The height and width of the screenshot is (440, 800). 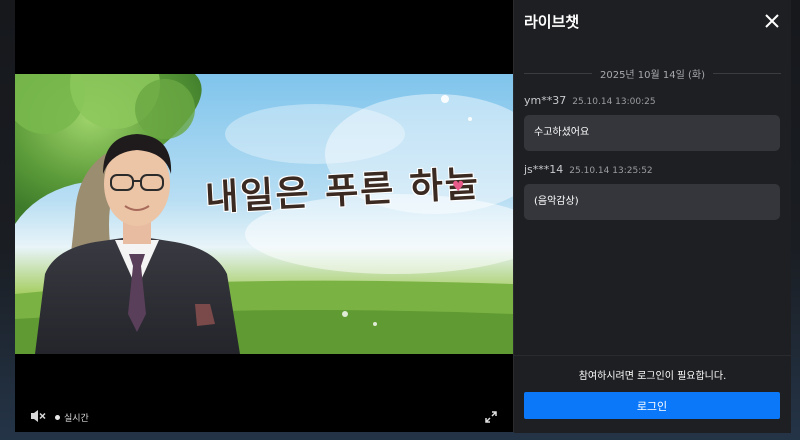 What do you see at coordinates (611, 171) in the screenshot?
I see `message-timestamp: 25.10.14 13:25:52` at bounding box center [611, 171].